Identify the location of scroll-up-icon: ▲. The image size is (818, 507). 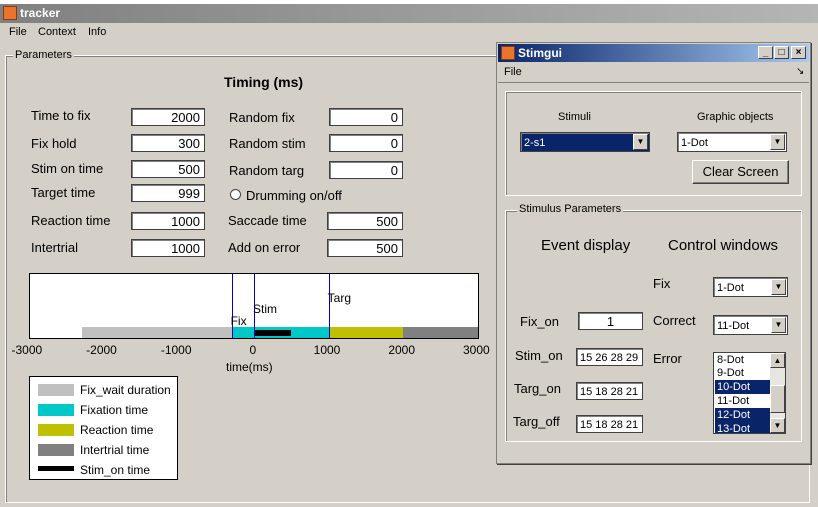
(777, 360).